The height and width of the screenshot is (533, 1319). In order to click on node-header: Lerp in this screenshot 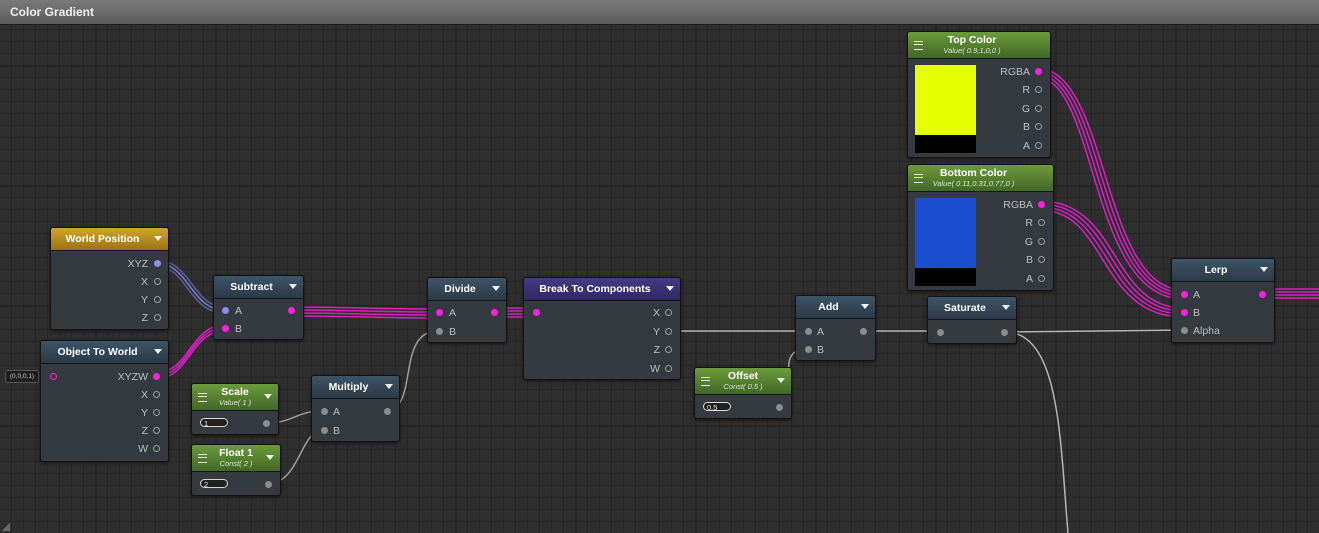, I will do `click(1223, 270)`.